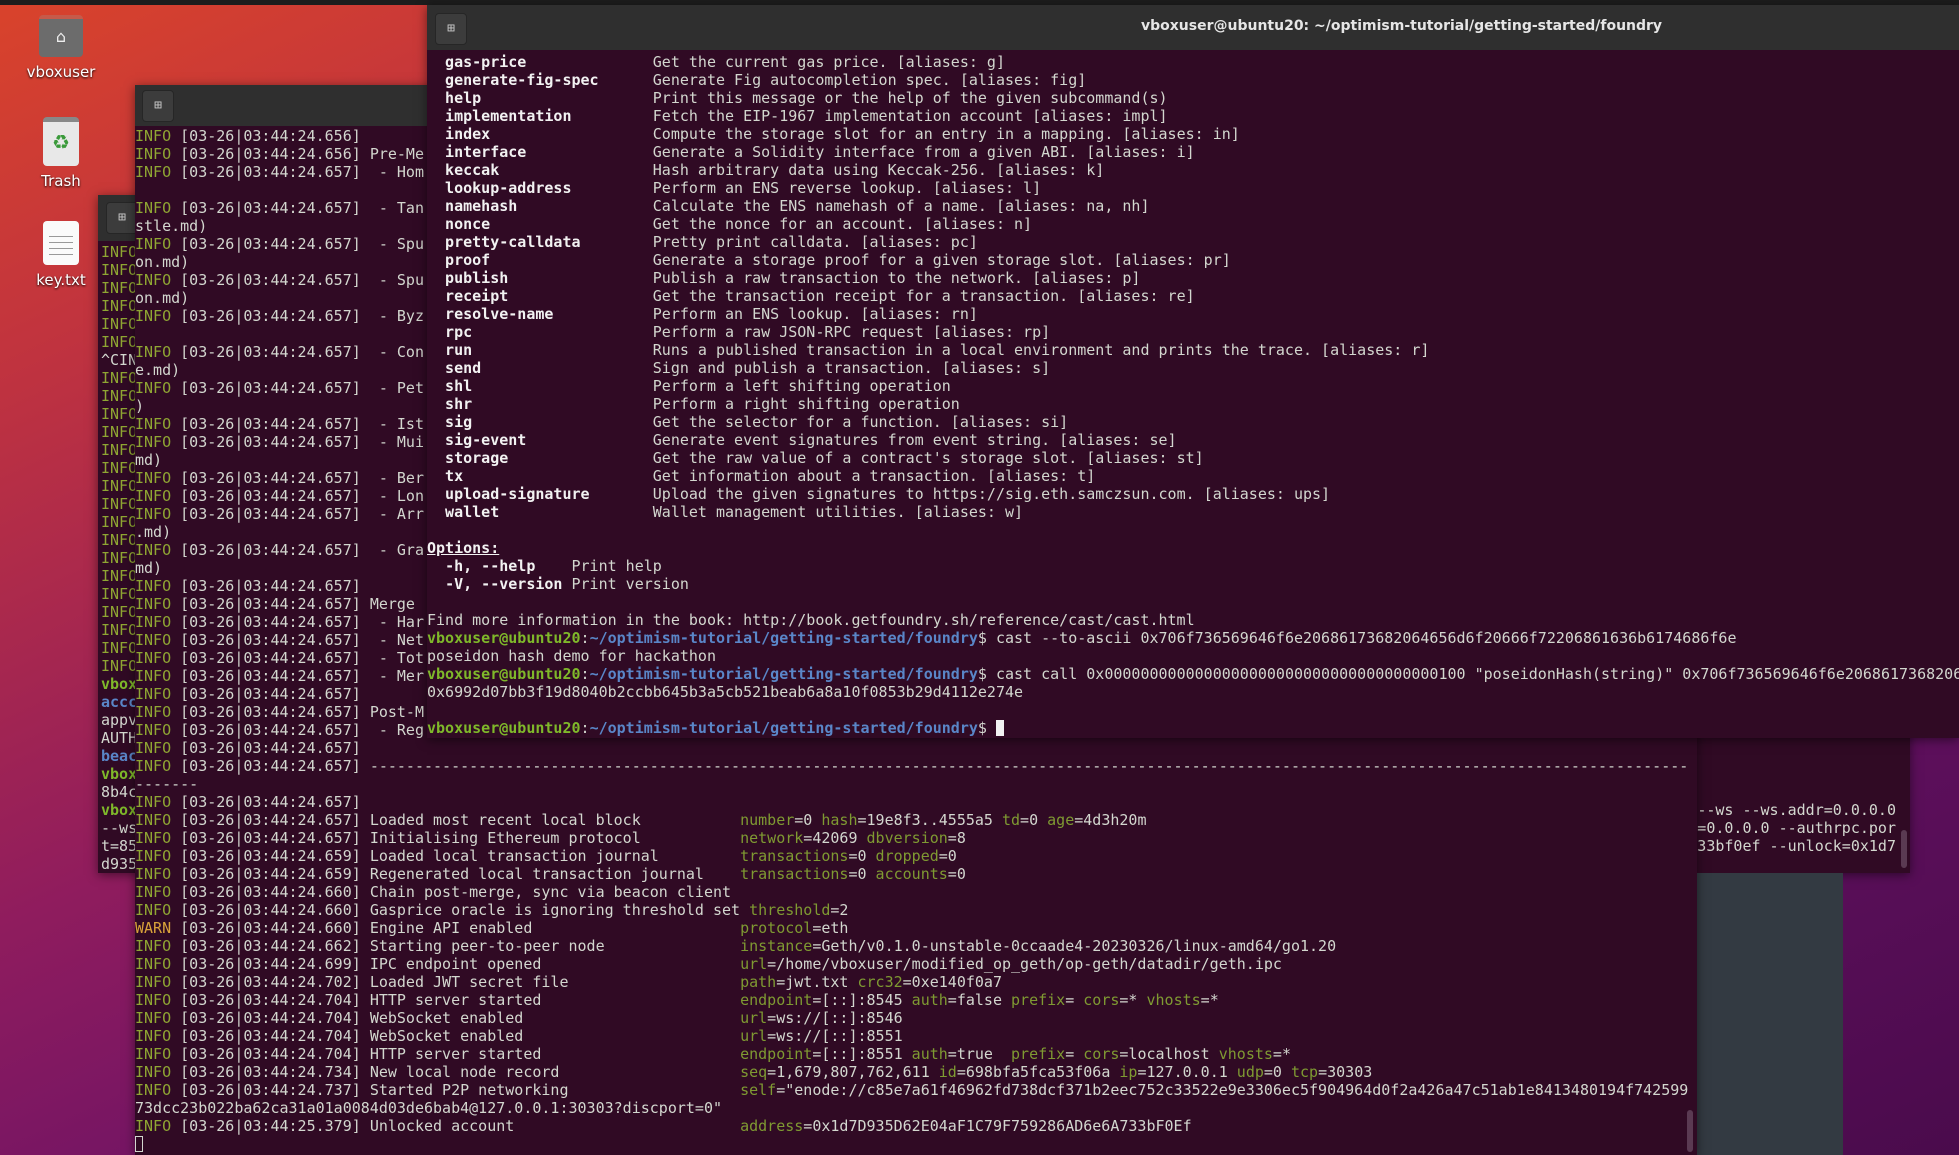 The image size is (1959, 1155). Describe the element at coordinates (555, 820) in the screenshot. I see `log-message: Loaded most recent local block` at that location.